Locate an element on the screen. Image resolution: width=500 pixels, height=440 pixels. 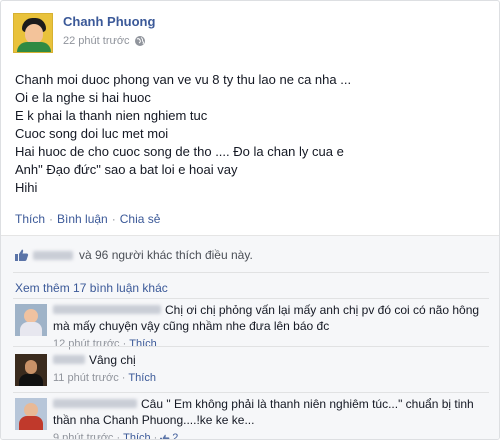
like-link: Thích is located at coordinates (30, 219).